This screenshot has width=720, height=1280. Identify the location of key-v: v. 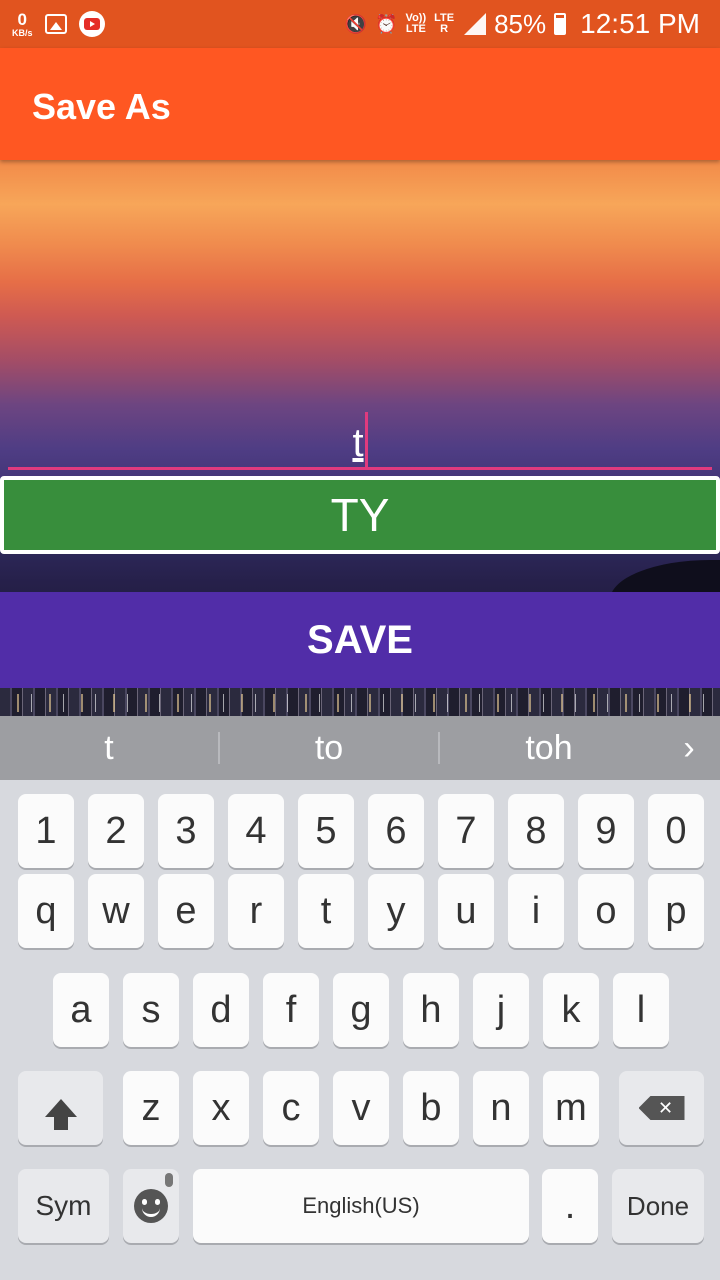
(361, 1108).